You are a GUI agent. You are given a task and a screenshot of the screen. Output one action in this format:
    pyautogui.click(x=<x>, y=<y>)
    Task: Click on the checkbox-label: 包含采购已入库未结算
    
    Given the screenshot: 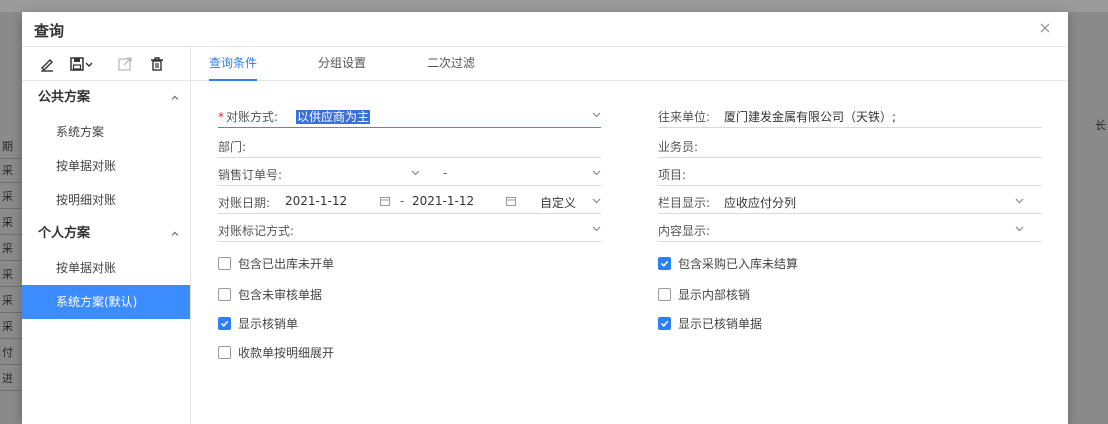 What is the action you would take?
    pyautogui.click(x=738, y=263)
    